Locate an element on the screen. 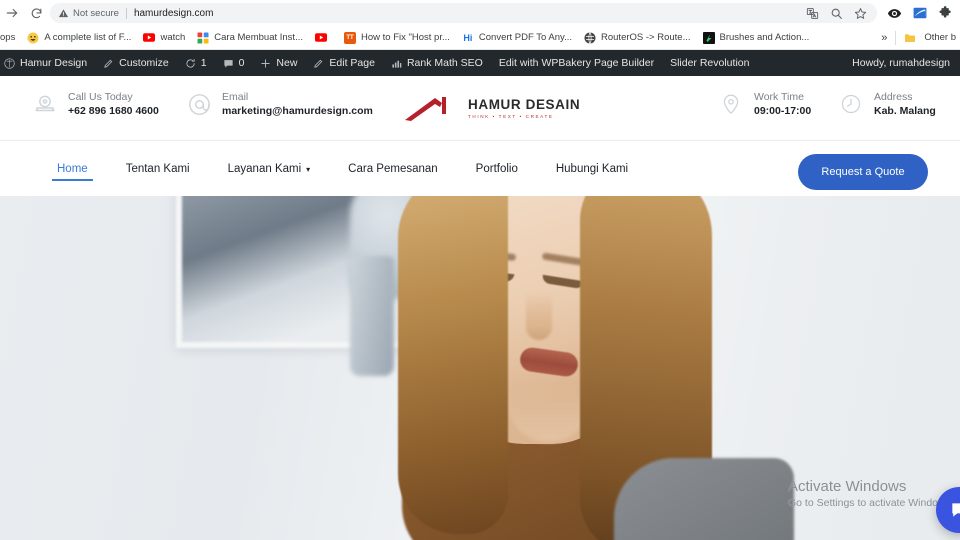 This screenshot has height=540, width=960. adminbar-comments: 0 is located at coordinates (234, 63).